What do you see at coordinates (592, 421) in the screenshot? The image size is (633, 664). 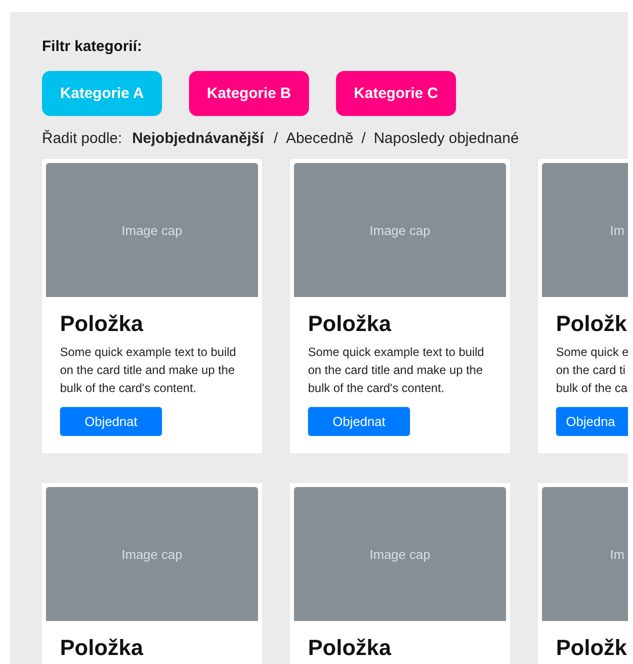 I see `order-button: Objedna` at bounding box center [592, 421].